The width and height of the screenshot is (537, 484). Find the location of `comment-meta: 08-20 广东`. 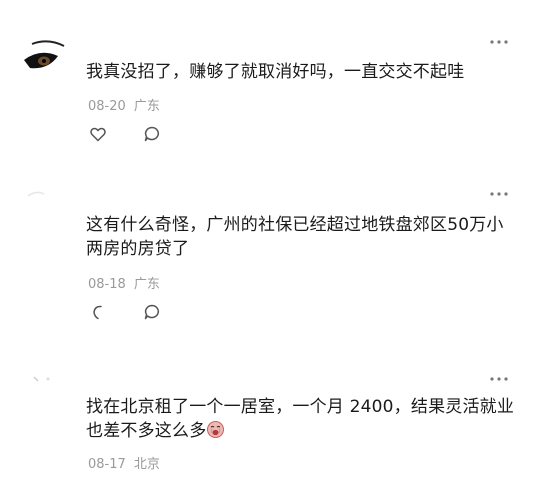

comment-meta: 08-20 广东 is located at coordinates (126, 104).